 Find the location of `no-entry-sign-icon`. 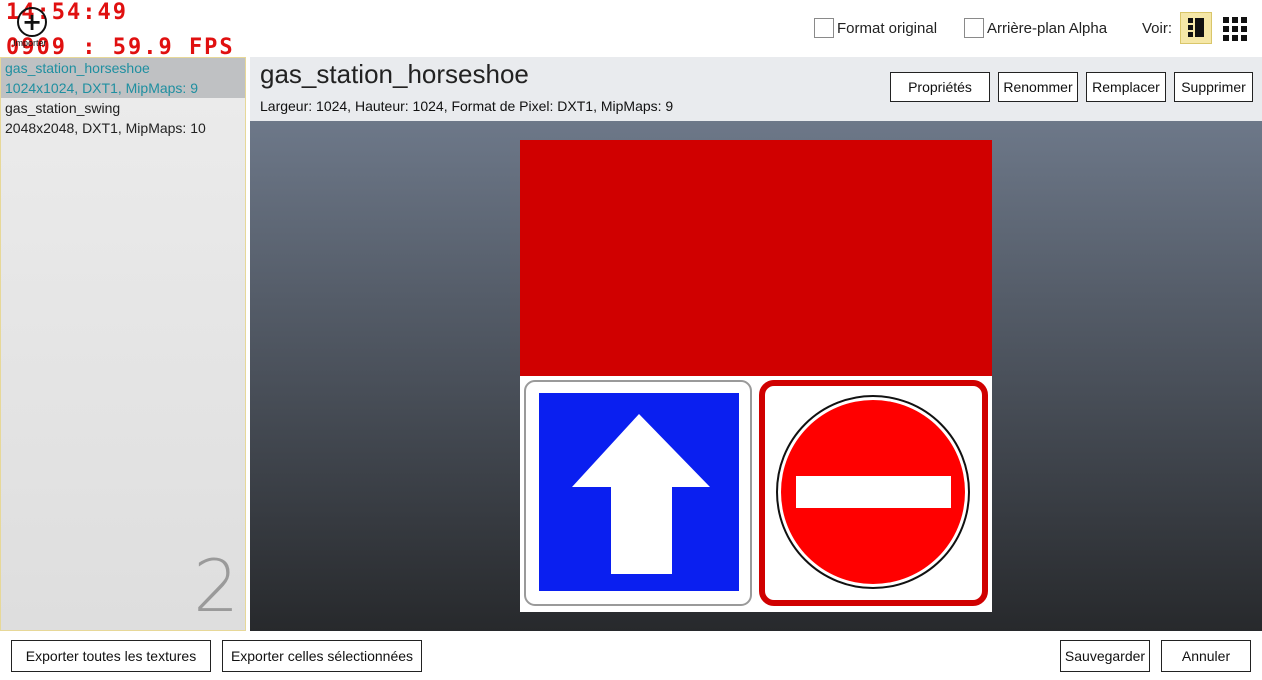

no-entry-sign-icon is located at coordinates (873, 493).